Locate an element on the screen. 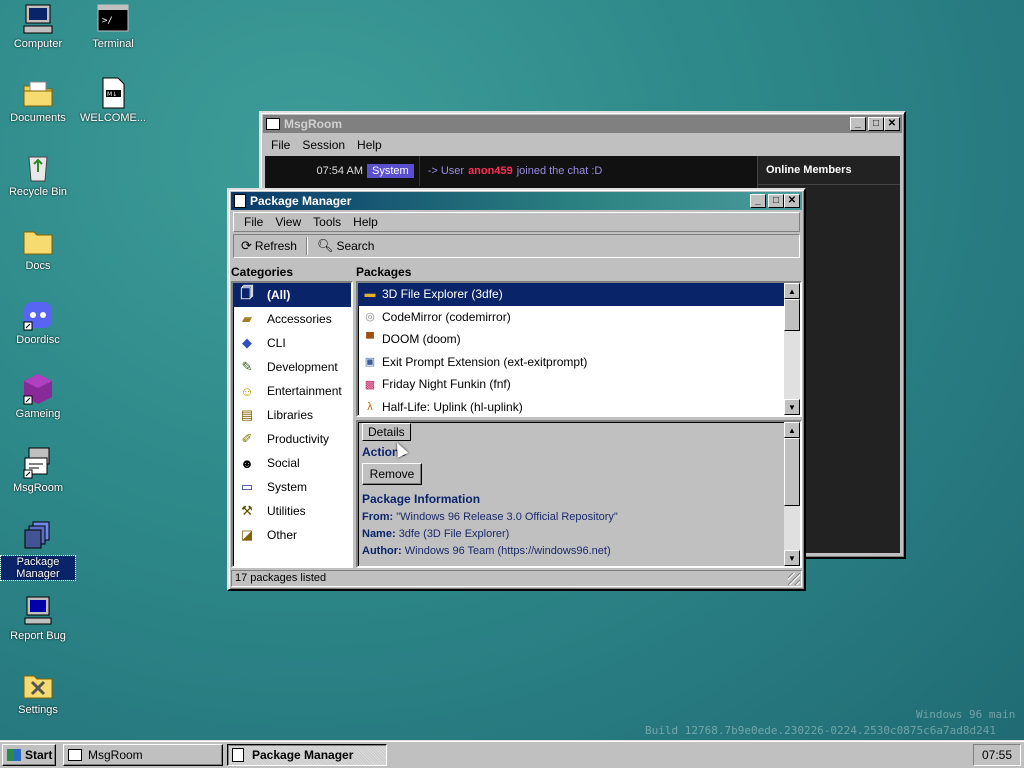 This screenshot has height=768, width=1024. fnf-icon: ▩ is located at coordinates (370, 384).